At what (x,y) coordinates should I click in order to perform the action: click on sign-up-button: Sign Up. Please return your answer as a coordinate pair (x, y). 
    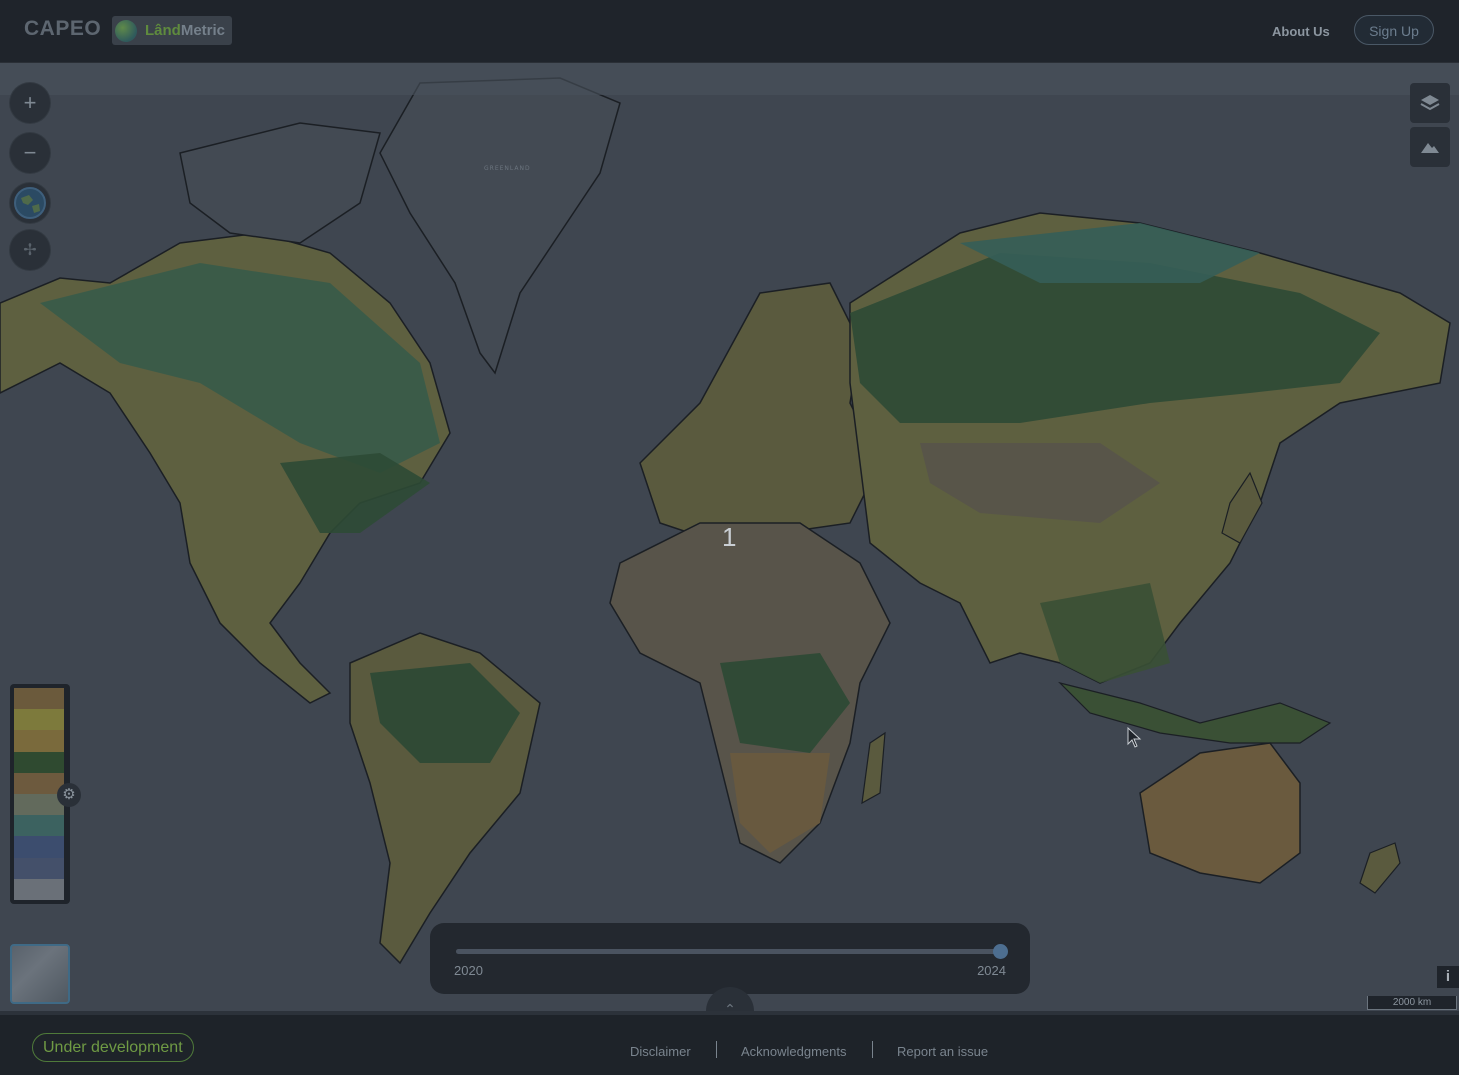
    Looking at the image, I should click on (1394, 30).